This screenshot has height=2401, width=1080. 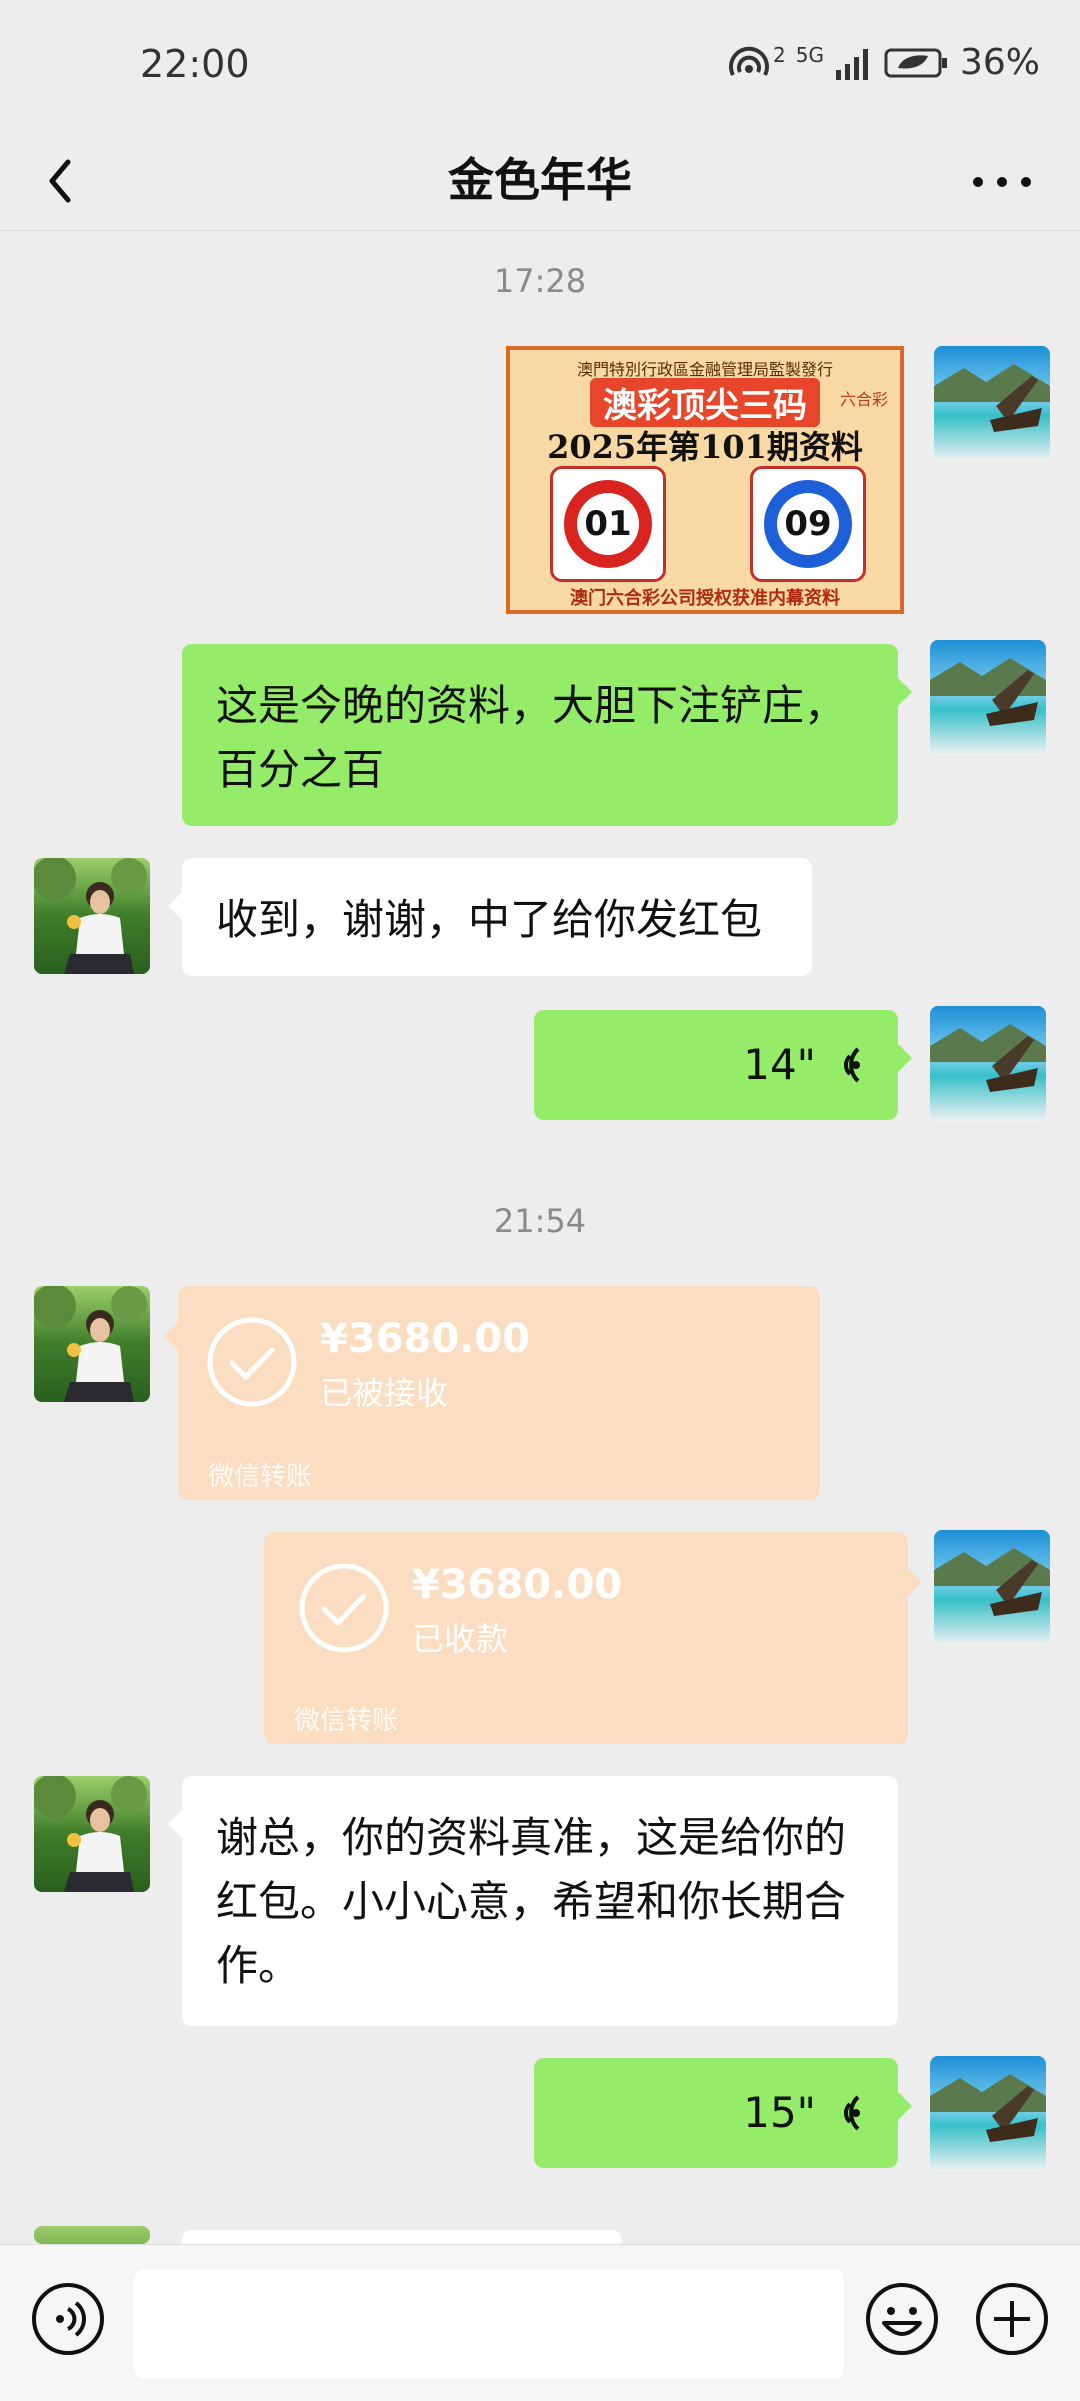 What do you see at coordinates (1012, 2319) in the screenshot?
I see `plus-icon` at bounding box center [1012, 2319].